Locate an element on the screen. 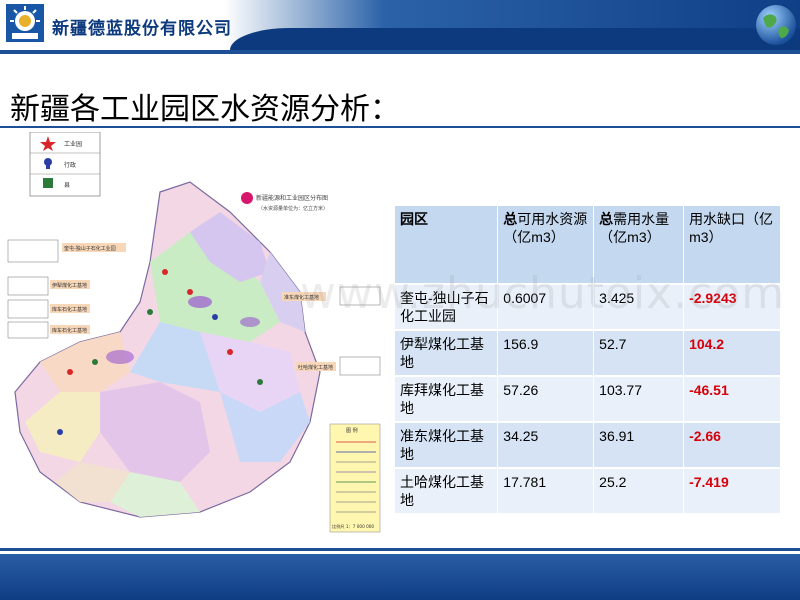  cell-required: 36.91 is located at coordinates (639, 445).